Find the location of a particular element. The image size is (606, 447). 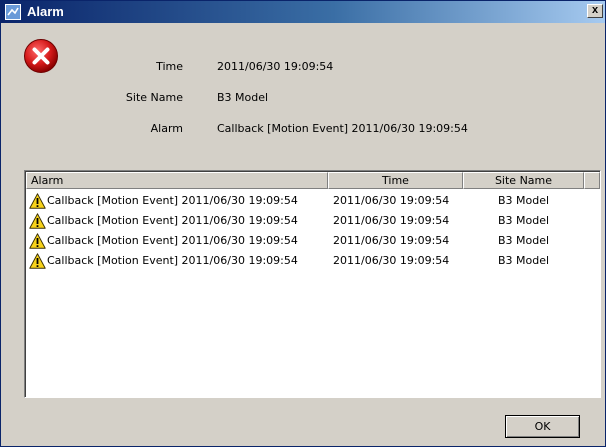

window-title: Alarm is located at coordinates (45, 11).